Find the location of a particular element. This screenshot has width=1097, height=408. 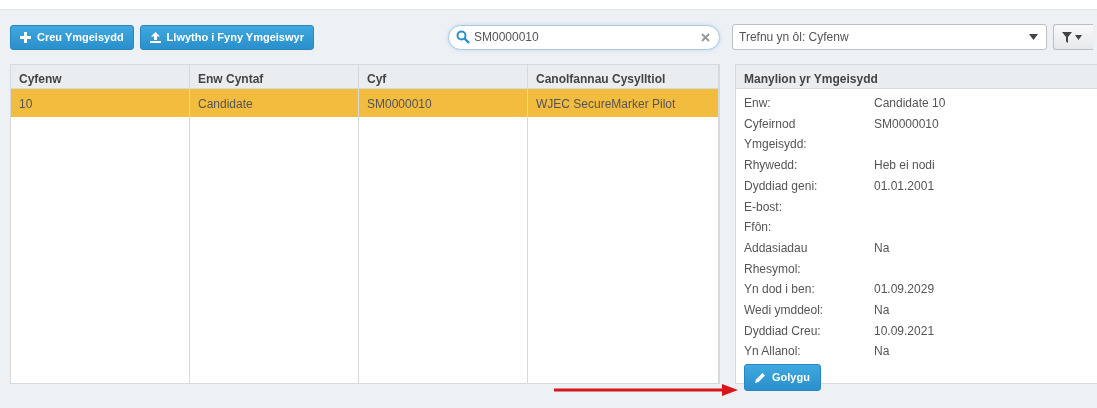

field-value: Heb ei nodi is located at coordinates (904, 165).